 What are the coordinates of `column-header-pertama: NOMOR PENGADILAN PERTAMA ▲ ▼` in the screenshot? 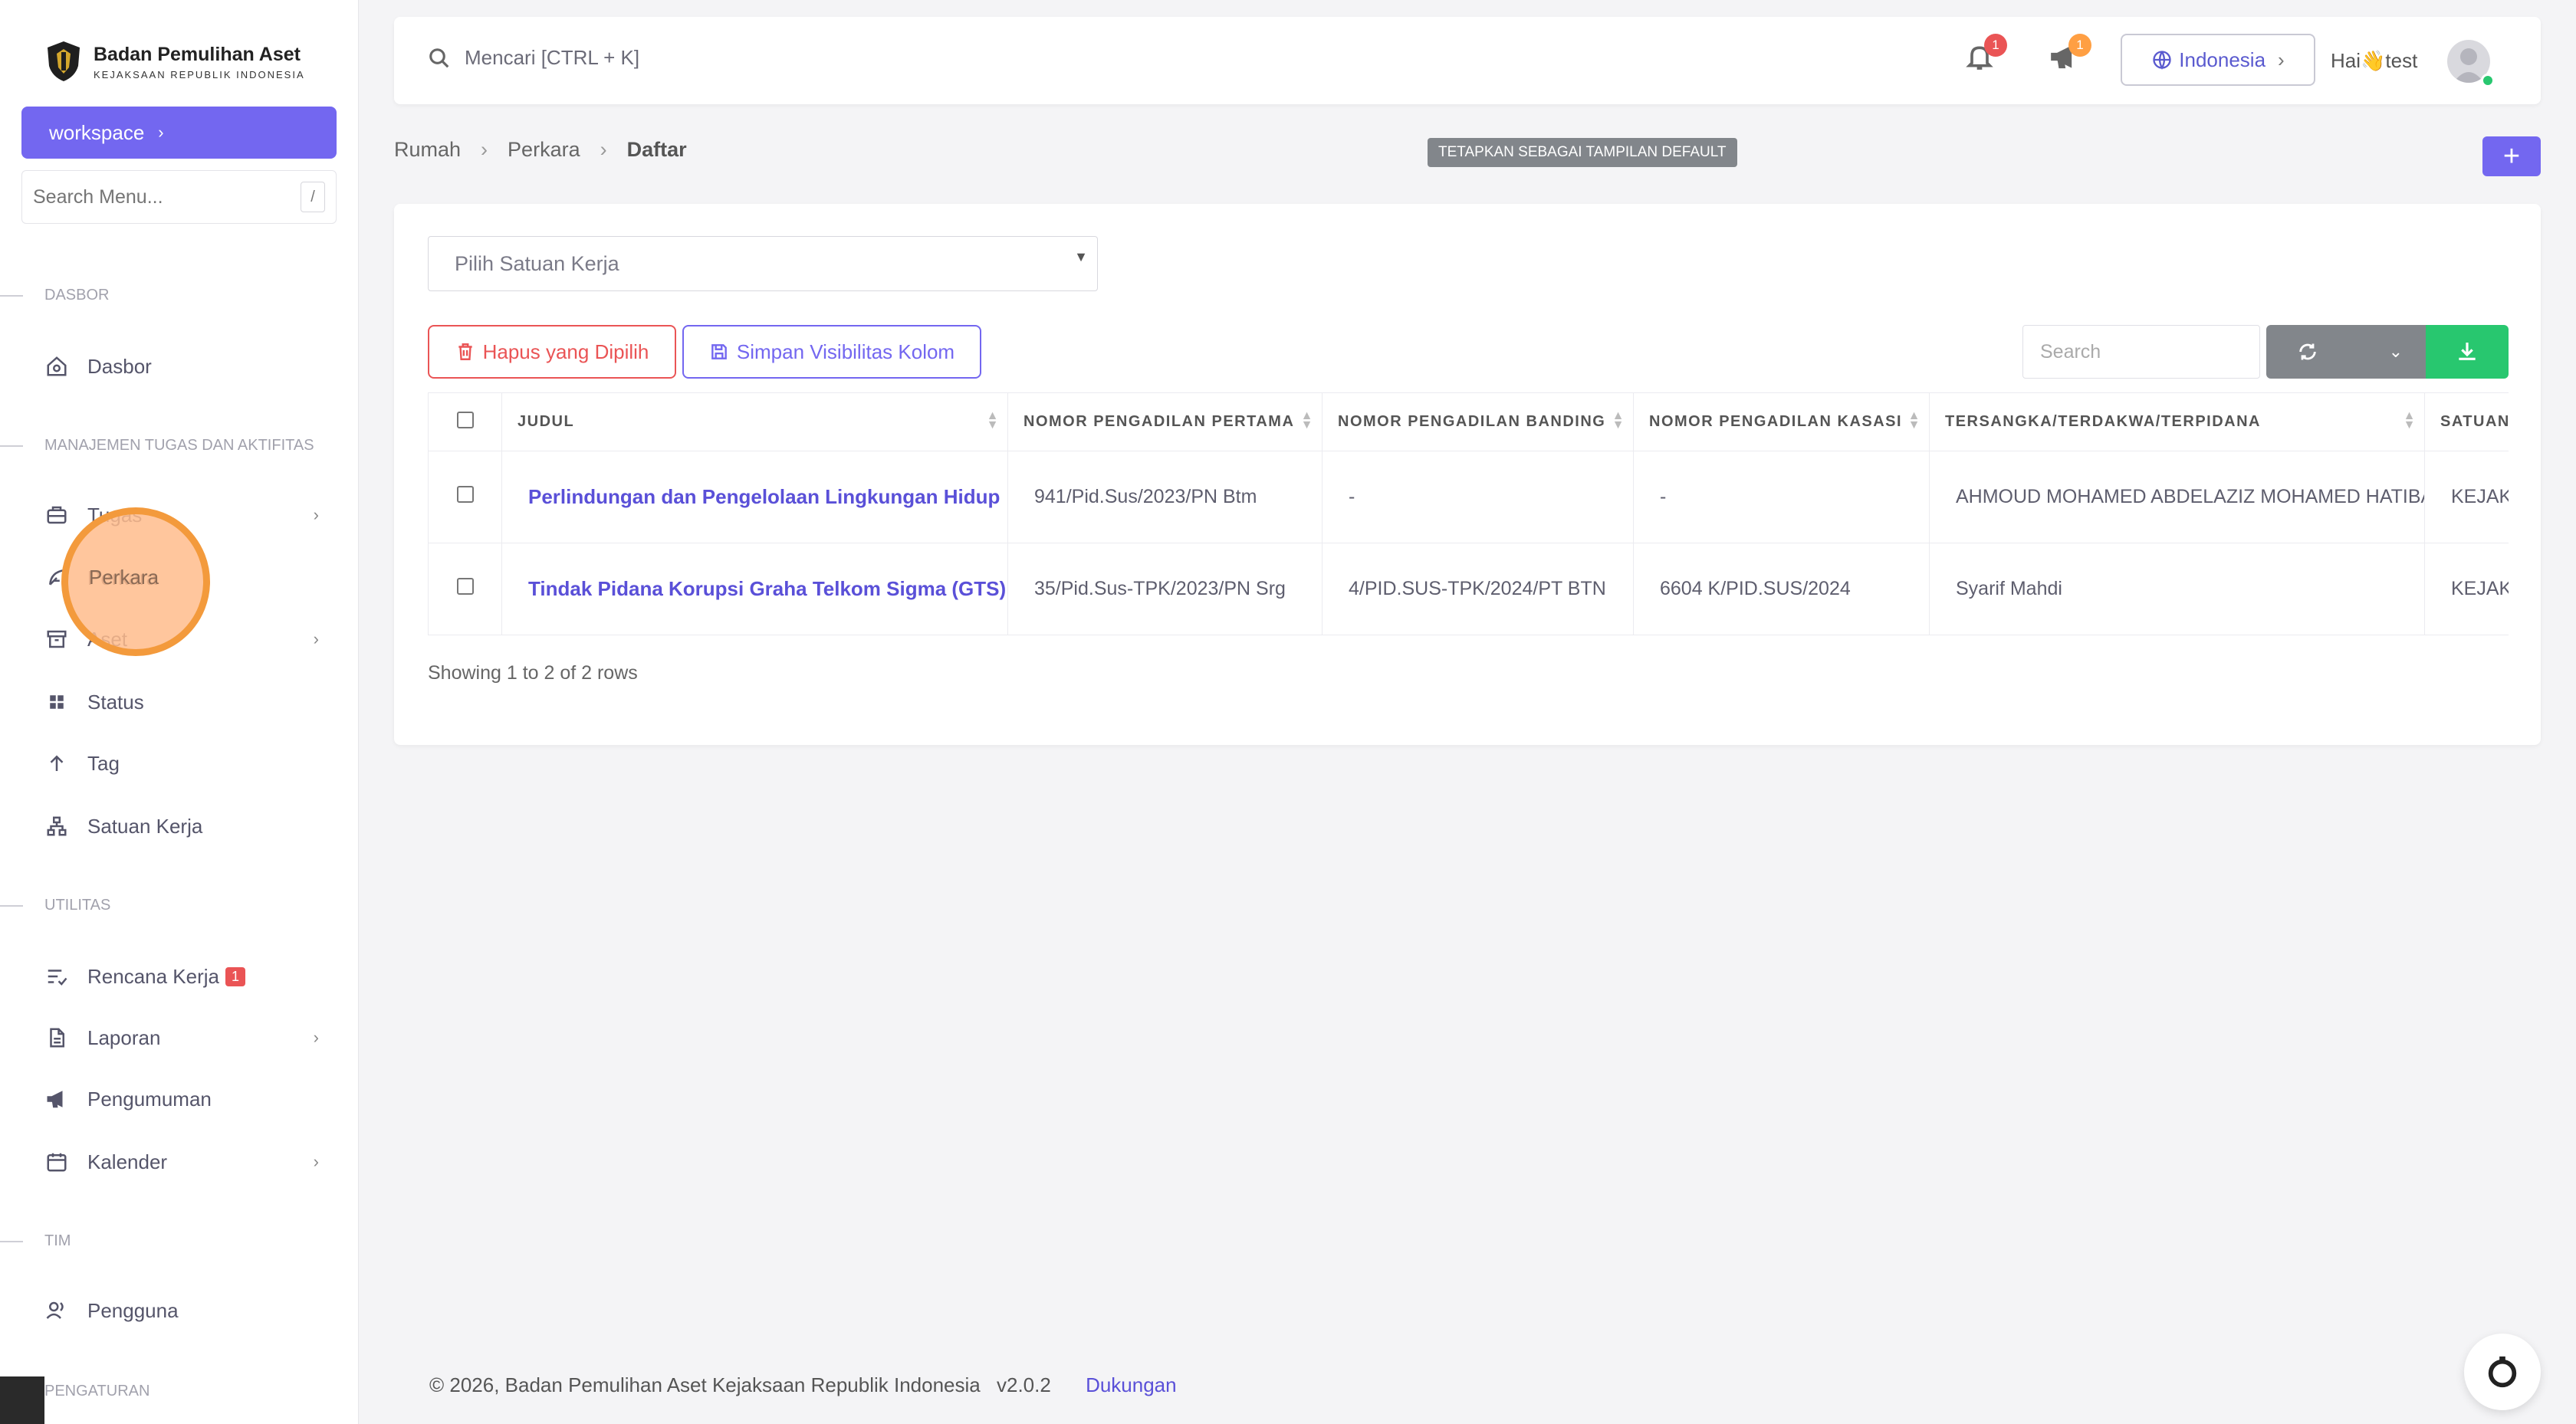 It's located at (1165, 422).